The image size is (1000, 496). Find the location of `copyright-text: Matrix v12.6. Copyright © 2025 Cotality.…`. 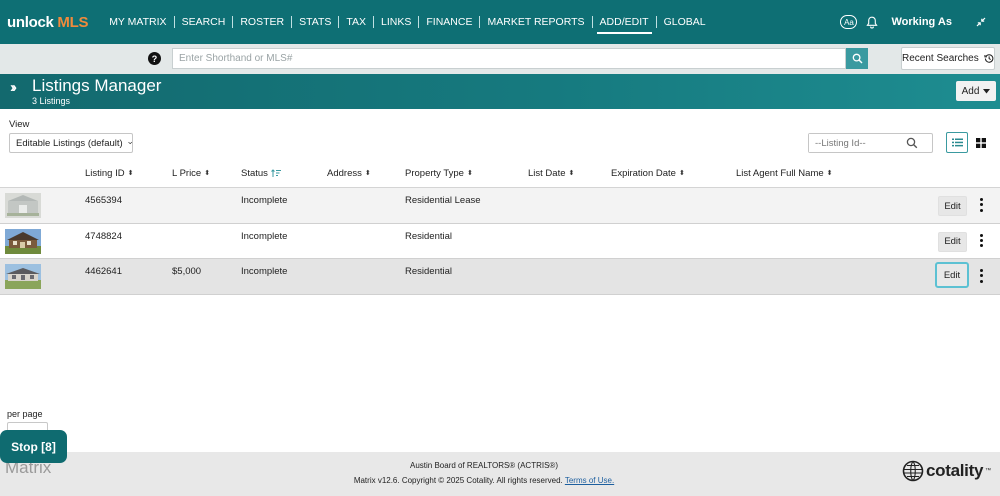

copyright-text: Matrix v12.6. Copyright © 2025 Cotality.… is located at coordinates (458, 480).